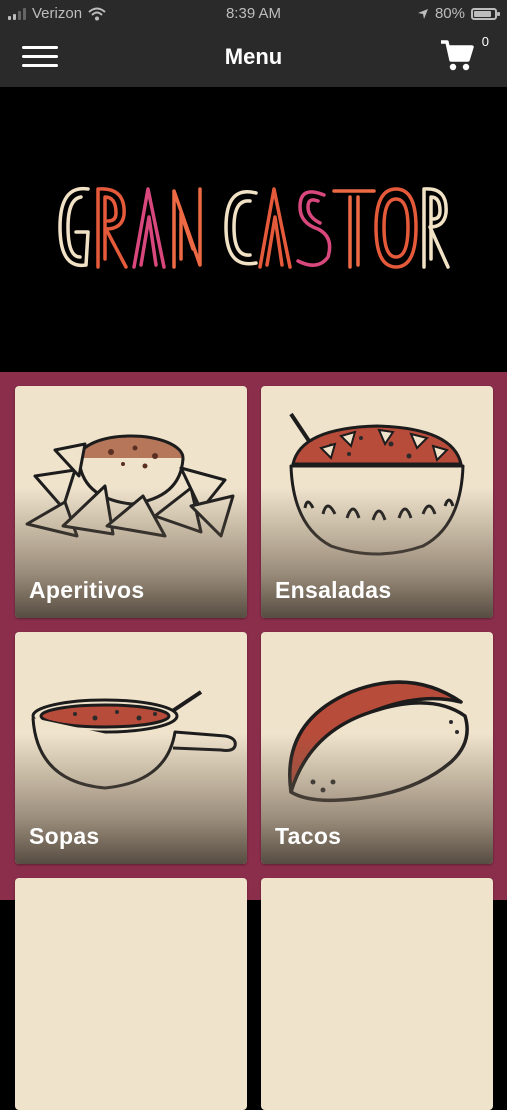  I want to click on category-card-ensaladas: Ensaladas, so click(377, 502).